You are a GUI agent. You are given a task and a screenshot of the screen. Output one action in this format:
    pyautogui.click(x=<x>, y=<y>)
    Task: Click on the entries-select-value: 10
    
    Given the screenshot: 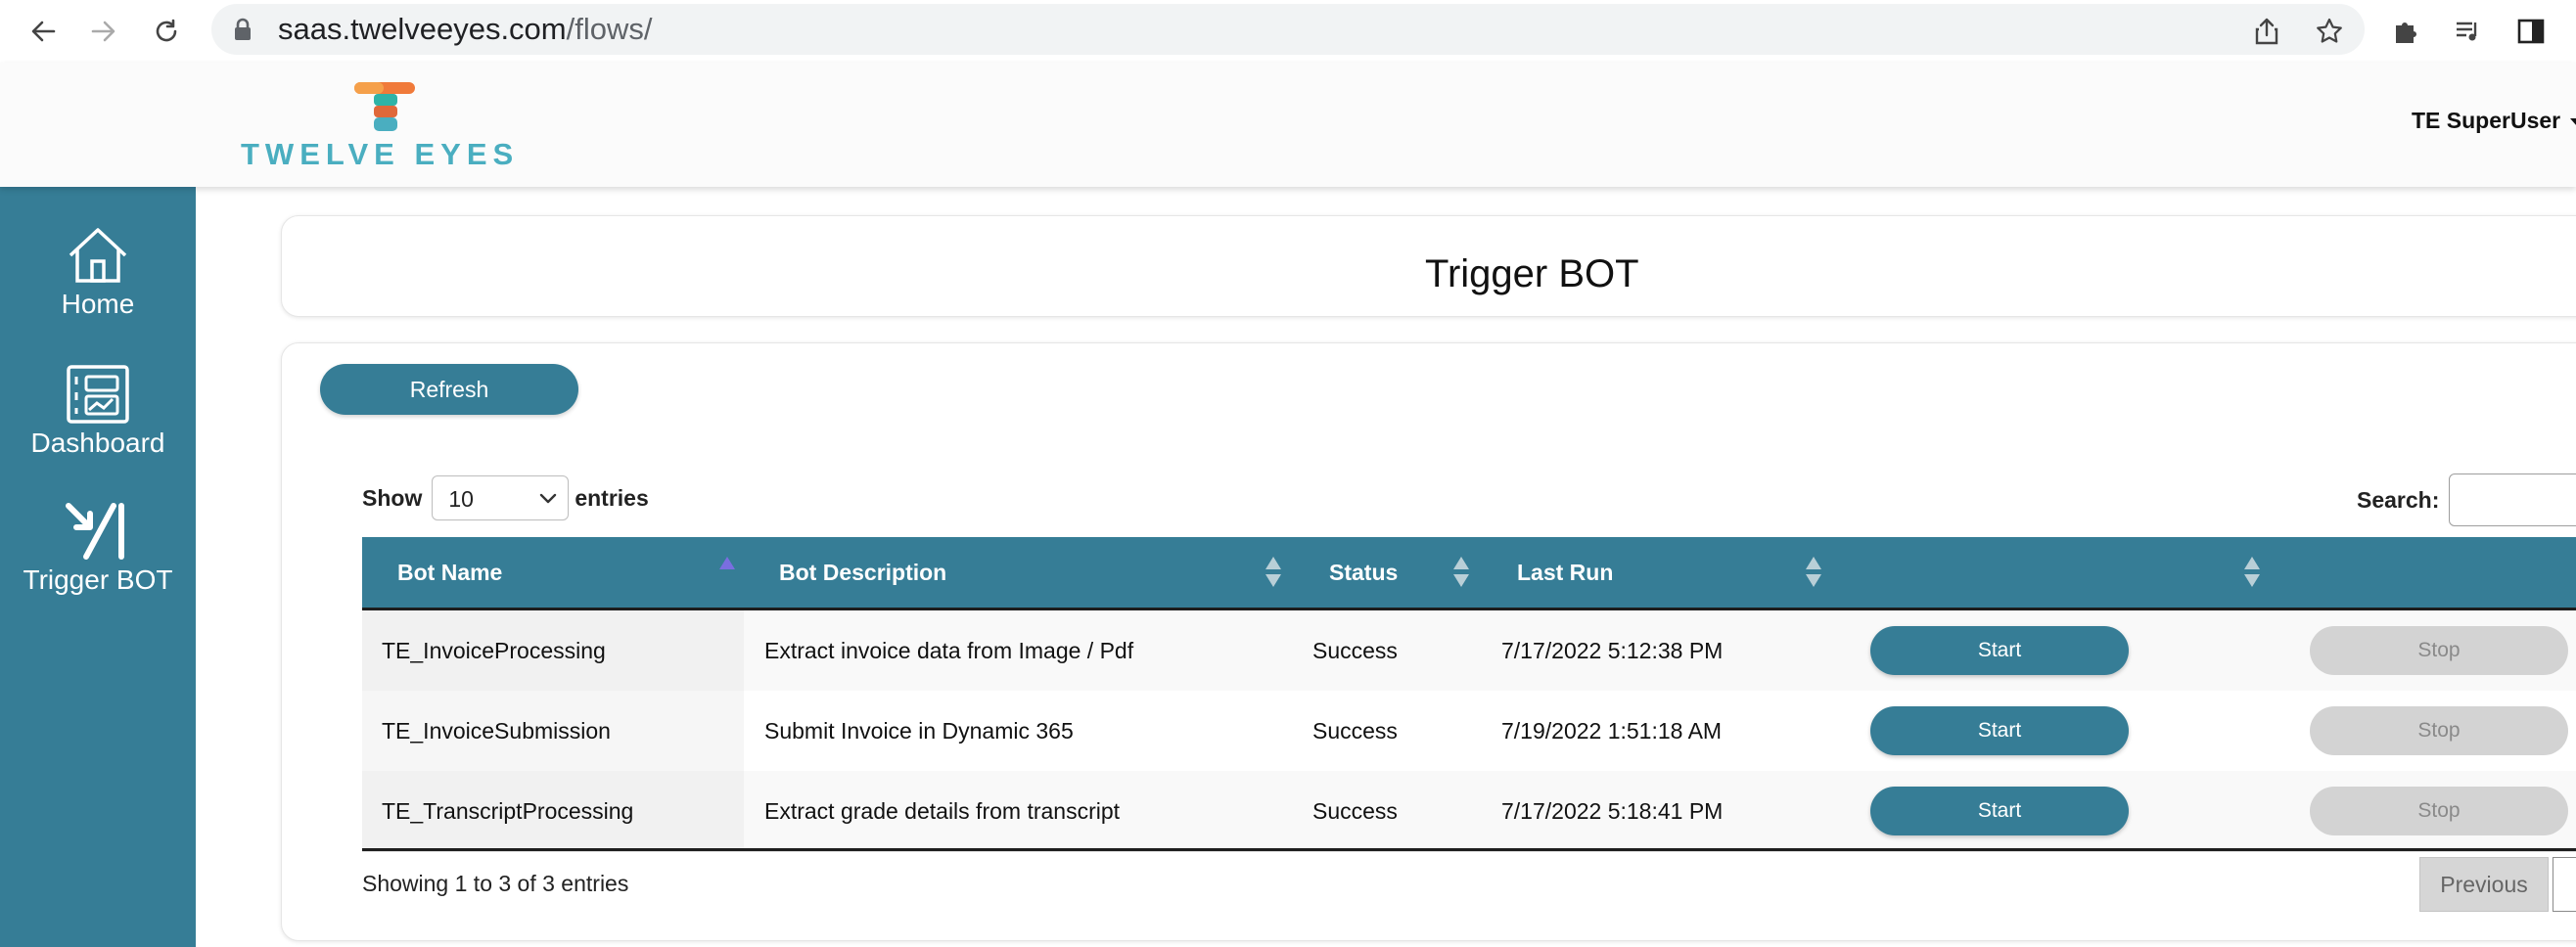 What is the action you would take?
    pyautogui.click(x=461, y=499)
    